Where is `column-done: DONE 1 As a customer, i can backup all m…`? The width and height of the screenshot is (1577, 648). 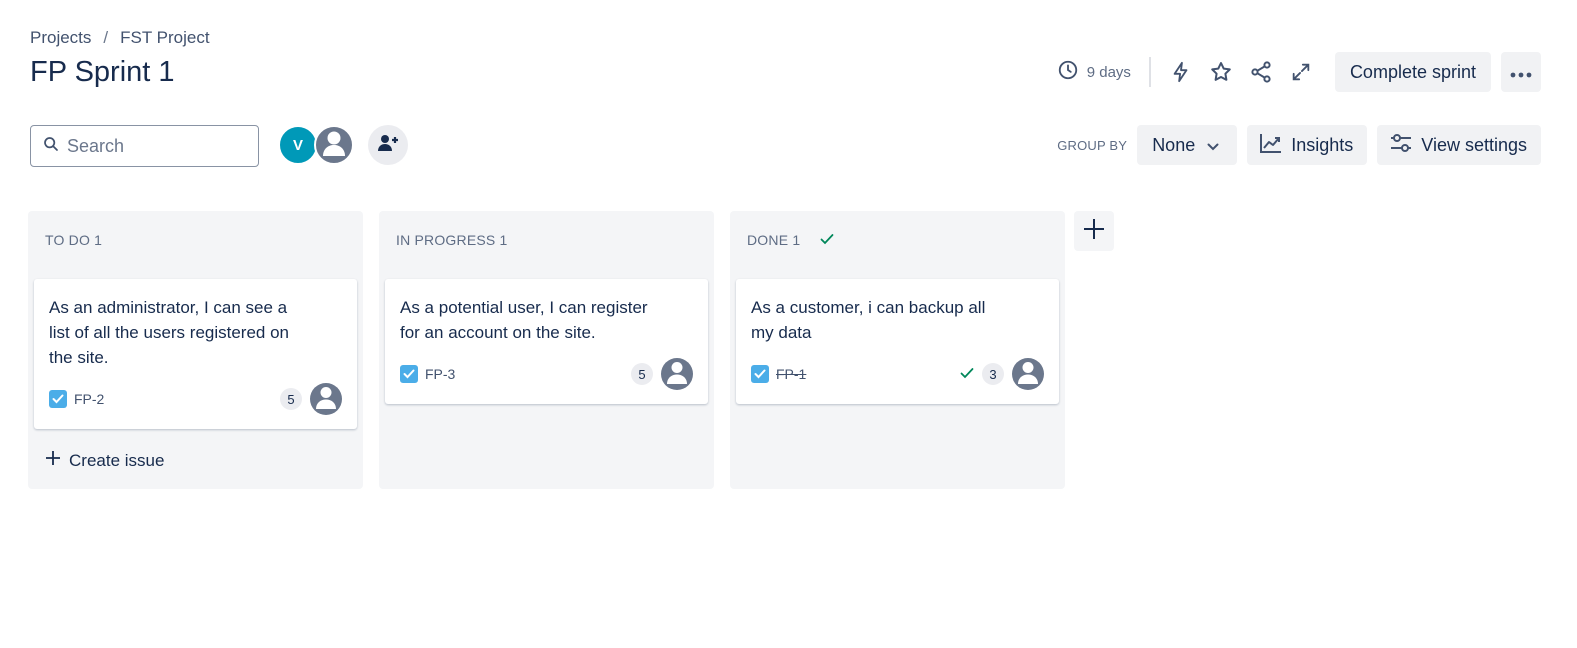 column-done: DONE 1 As a customer, i can backup all m… is located at coordinates (897, 350).